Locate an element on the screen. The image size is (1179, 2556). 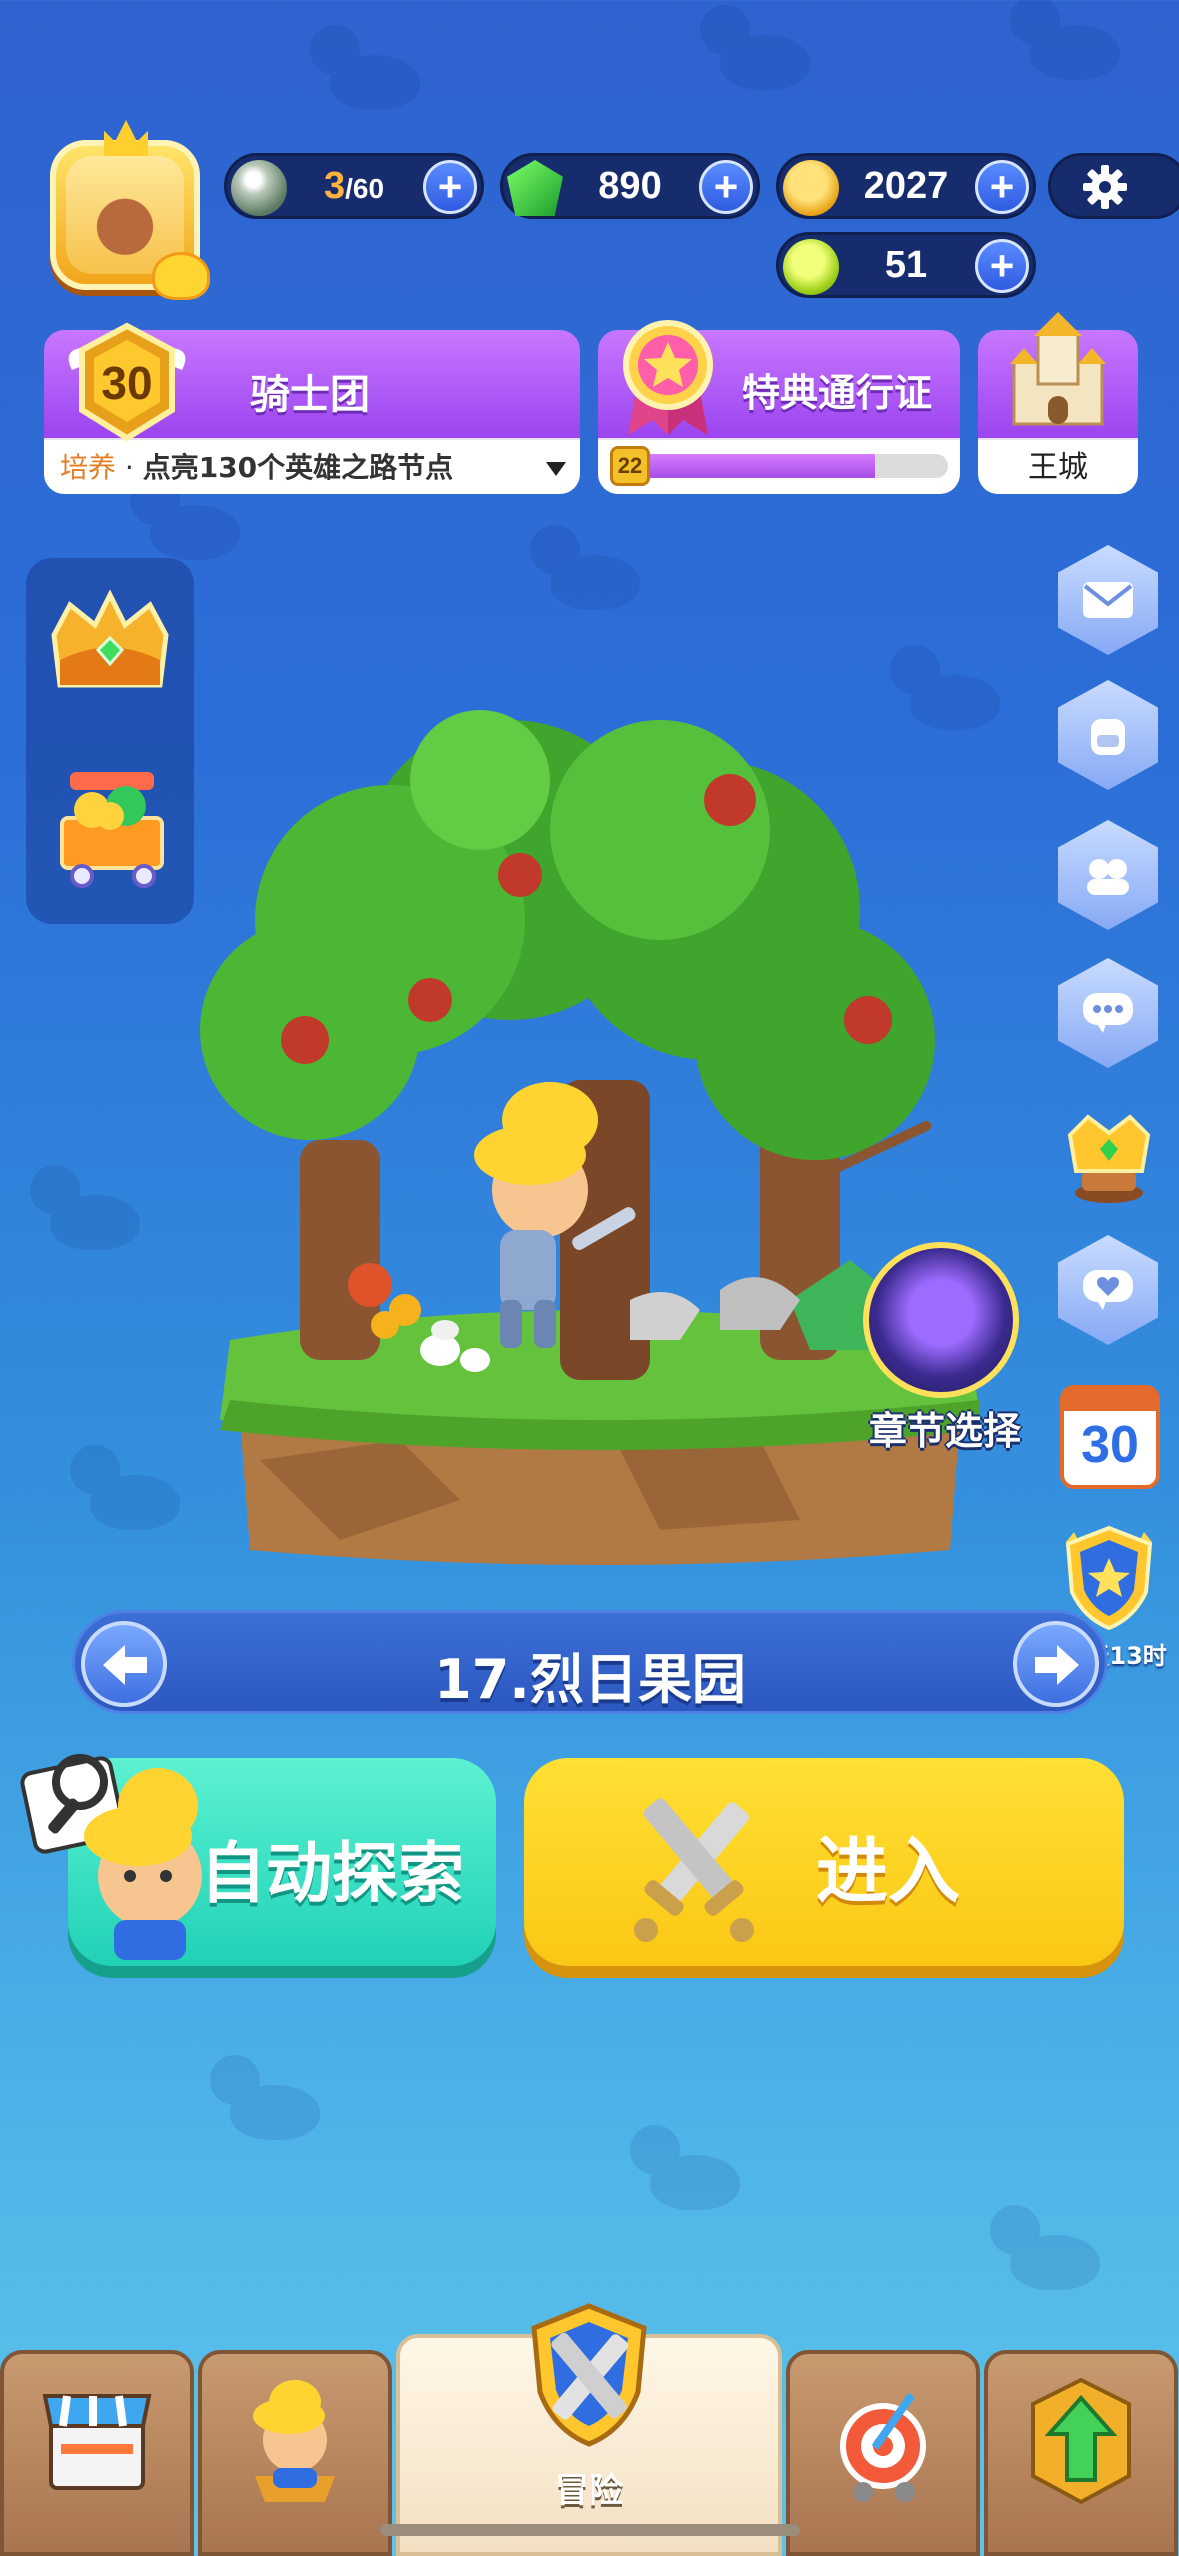
coins-value: 51 is located at coordinates (906, 264).